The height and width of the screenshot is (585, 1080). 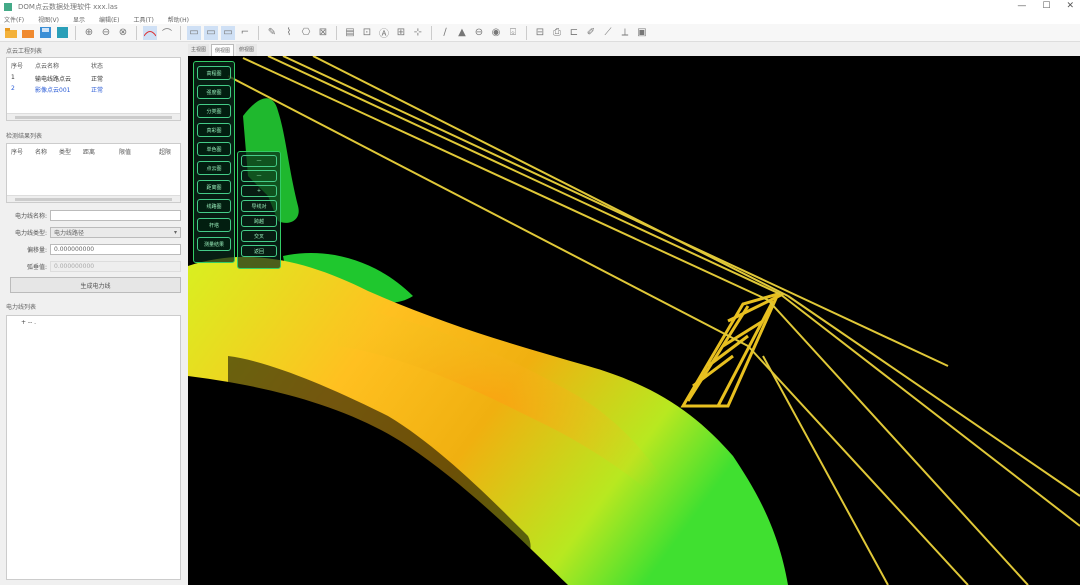 I want to click on table-row: 2 影像点云001 正常, so click(x=93, y=89).